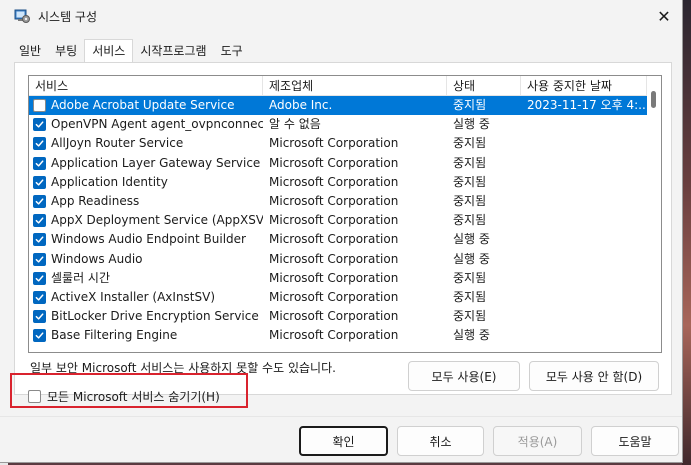  What do you see at coordinates (157, 220) in the screenshot?
I see `service-name: AppX Deployment Service (AppXSVC)` at bounding box center [157, 220].